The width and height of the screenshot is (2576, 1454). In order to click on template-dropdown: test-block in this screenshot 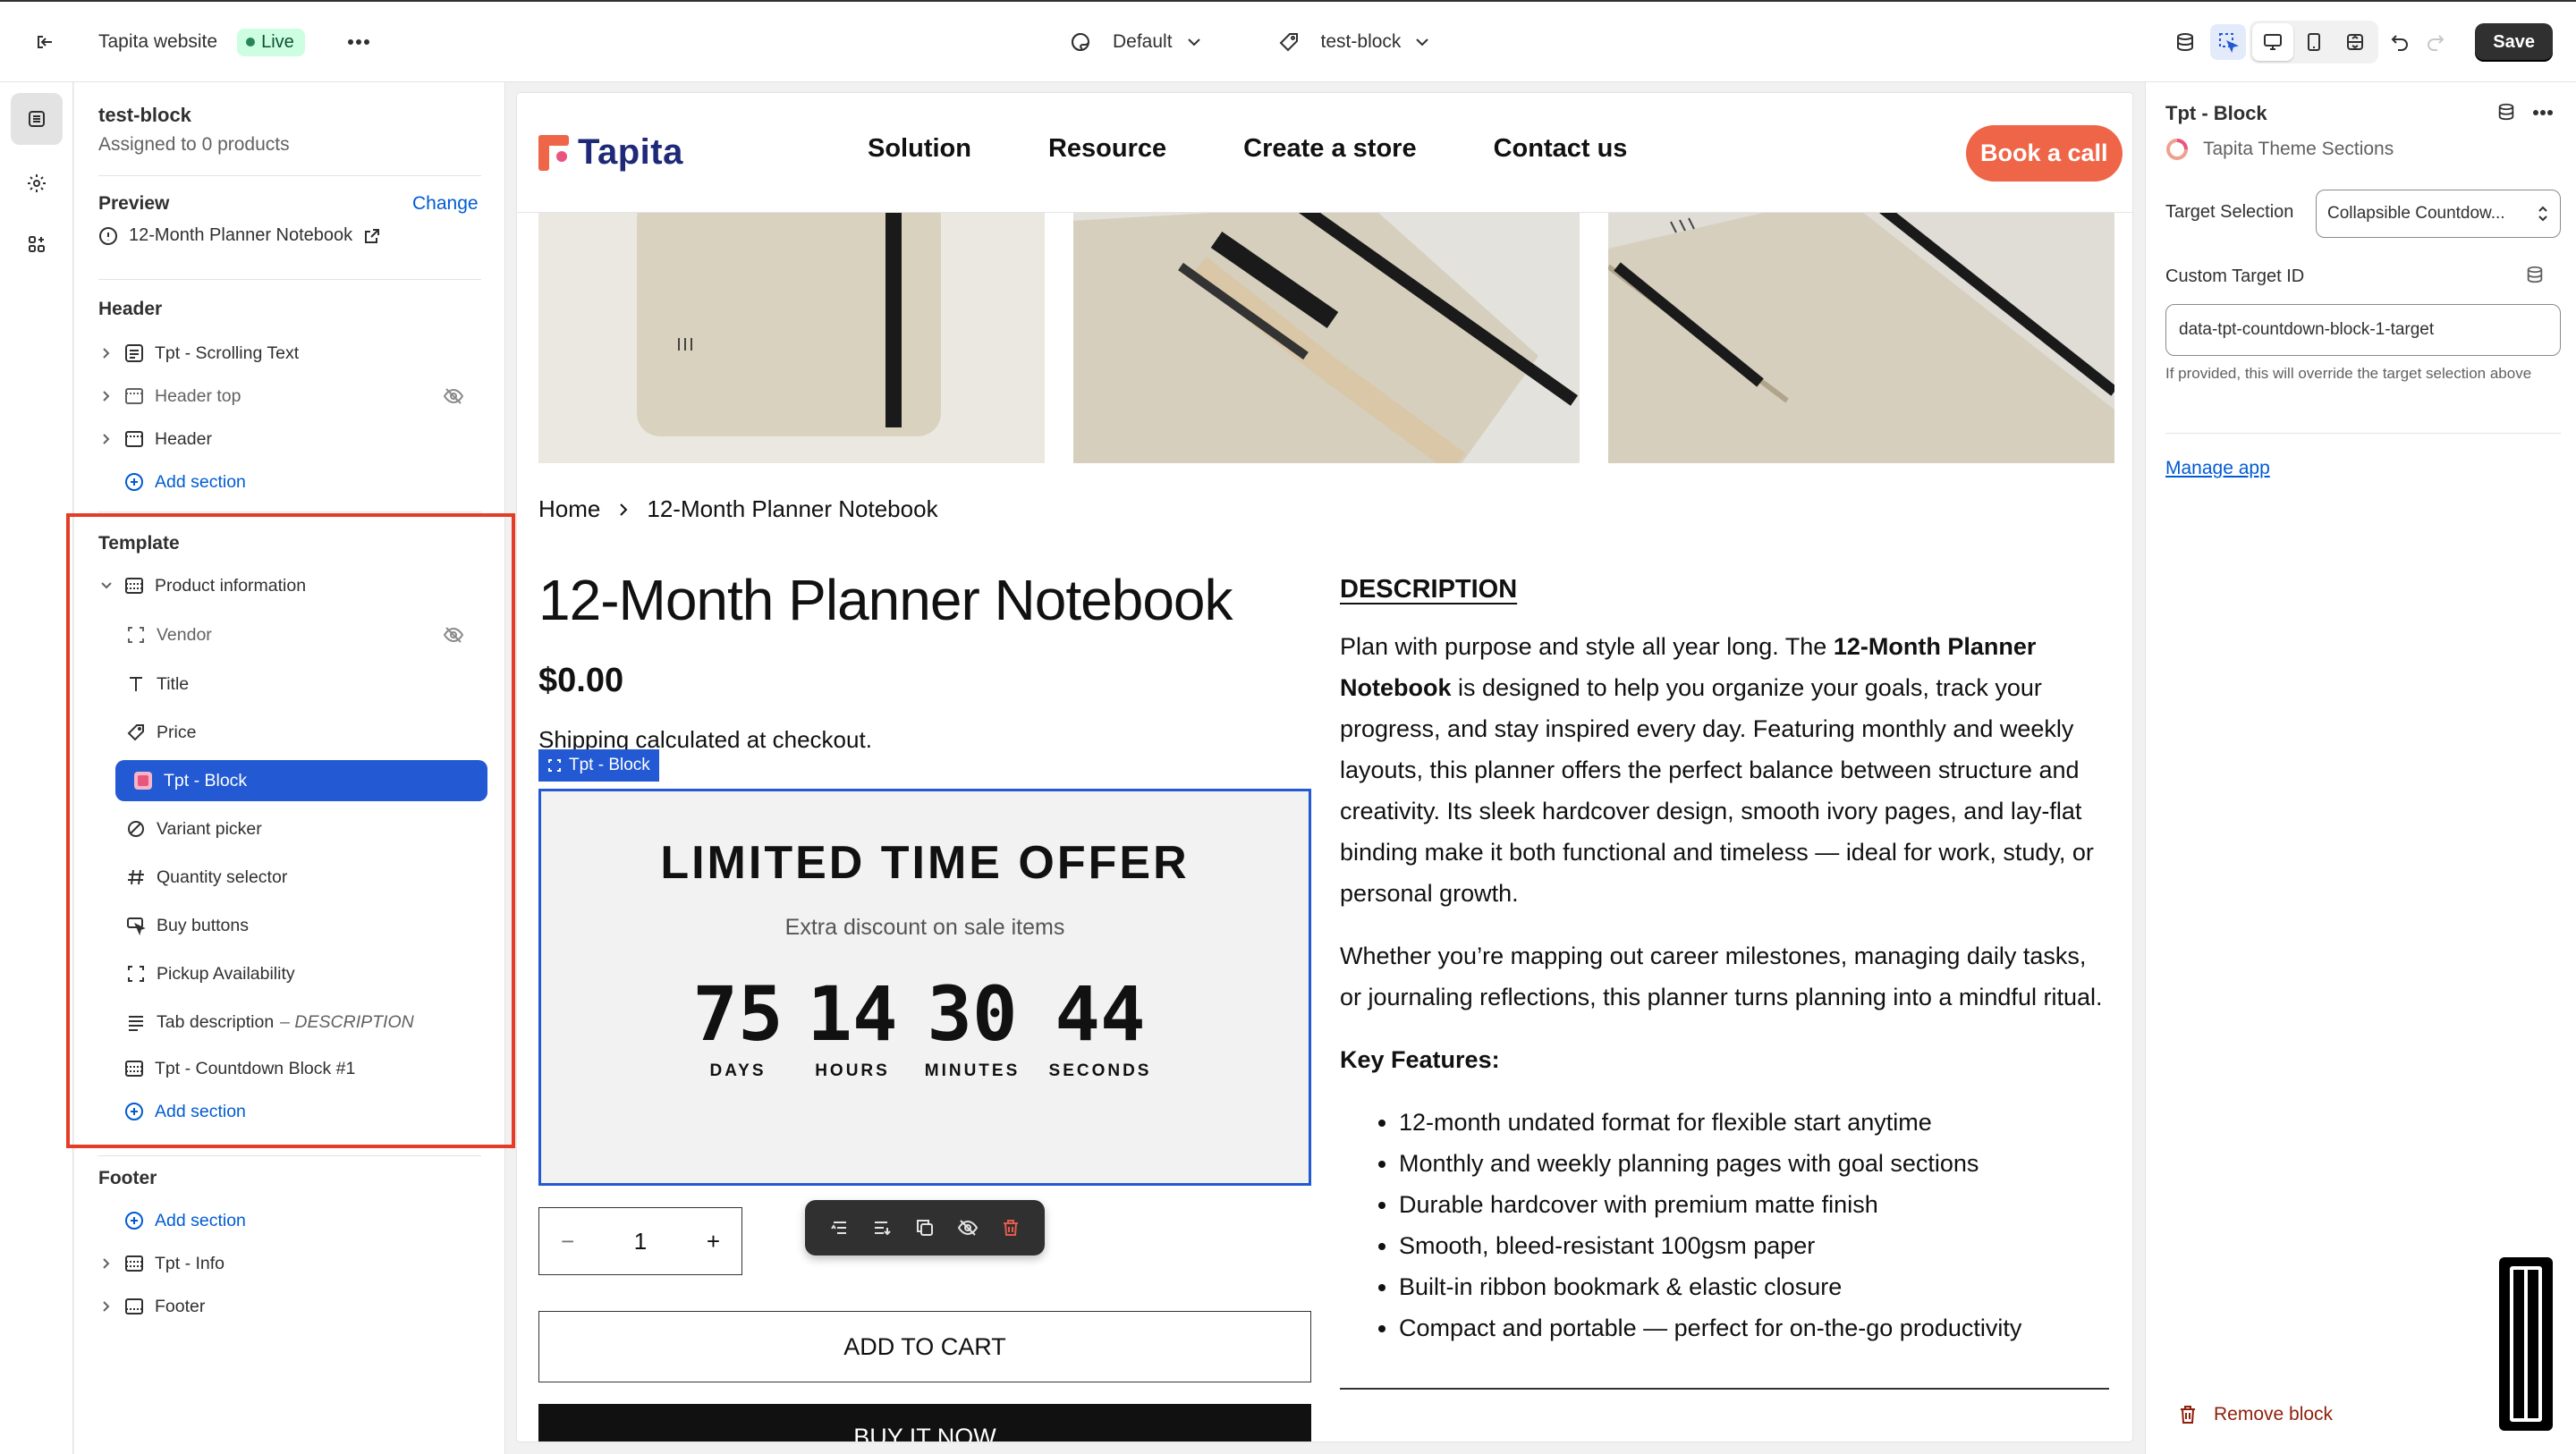, I will do `click(1354, 42)`.